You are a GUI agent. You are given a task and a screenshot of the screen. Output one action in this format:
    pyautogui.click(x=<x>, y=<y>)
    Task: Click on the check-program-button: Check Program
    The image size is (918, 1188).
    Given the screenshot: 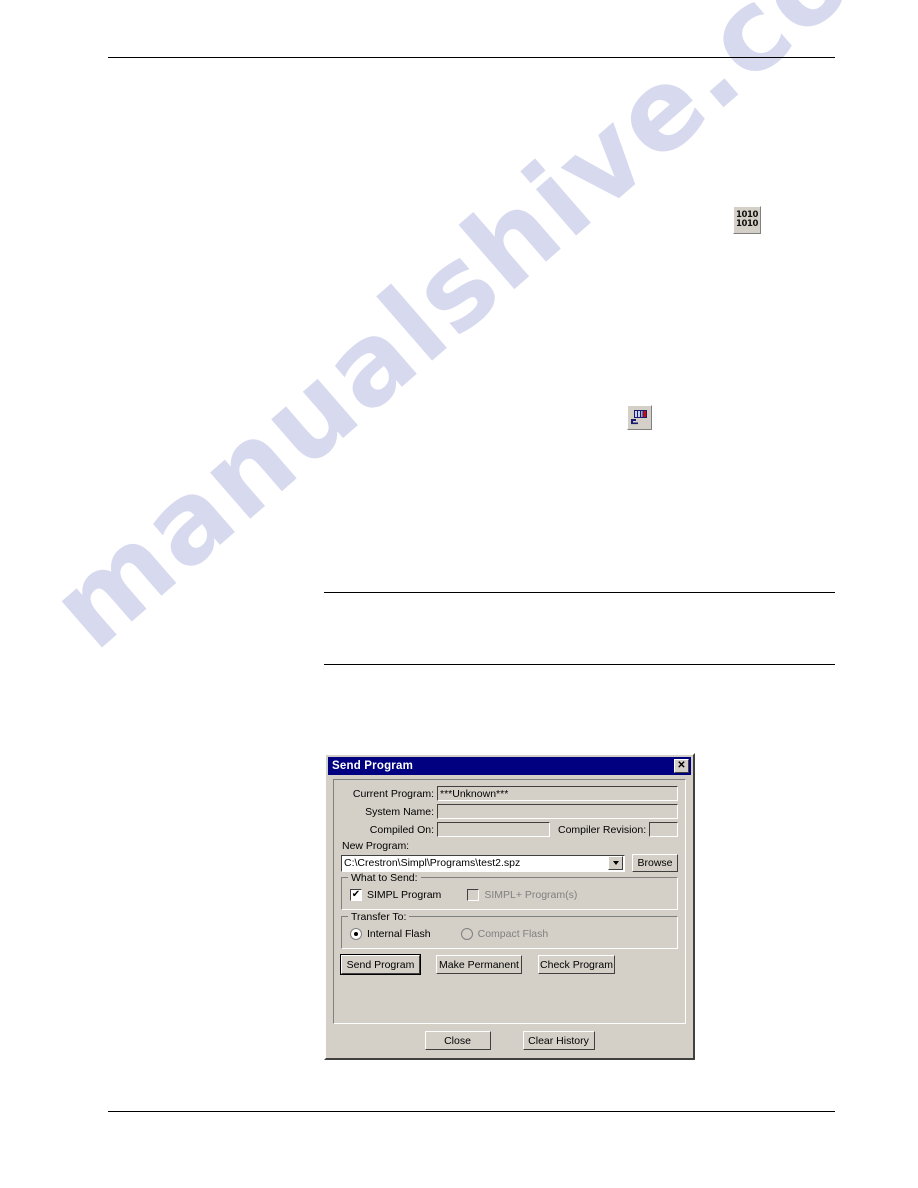 What is the action you would take?
    pyautogui.click(x=576, y=964)
    